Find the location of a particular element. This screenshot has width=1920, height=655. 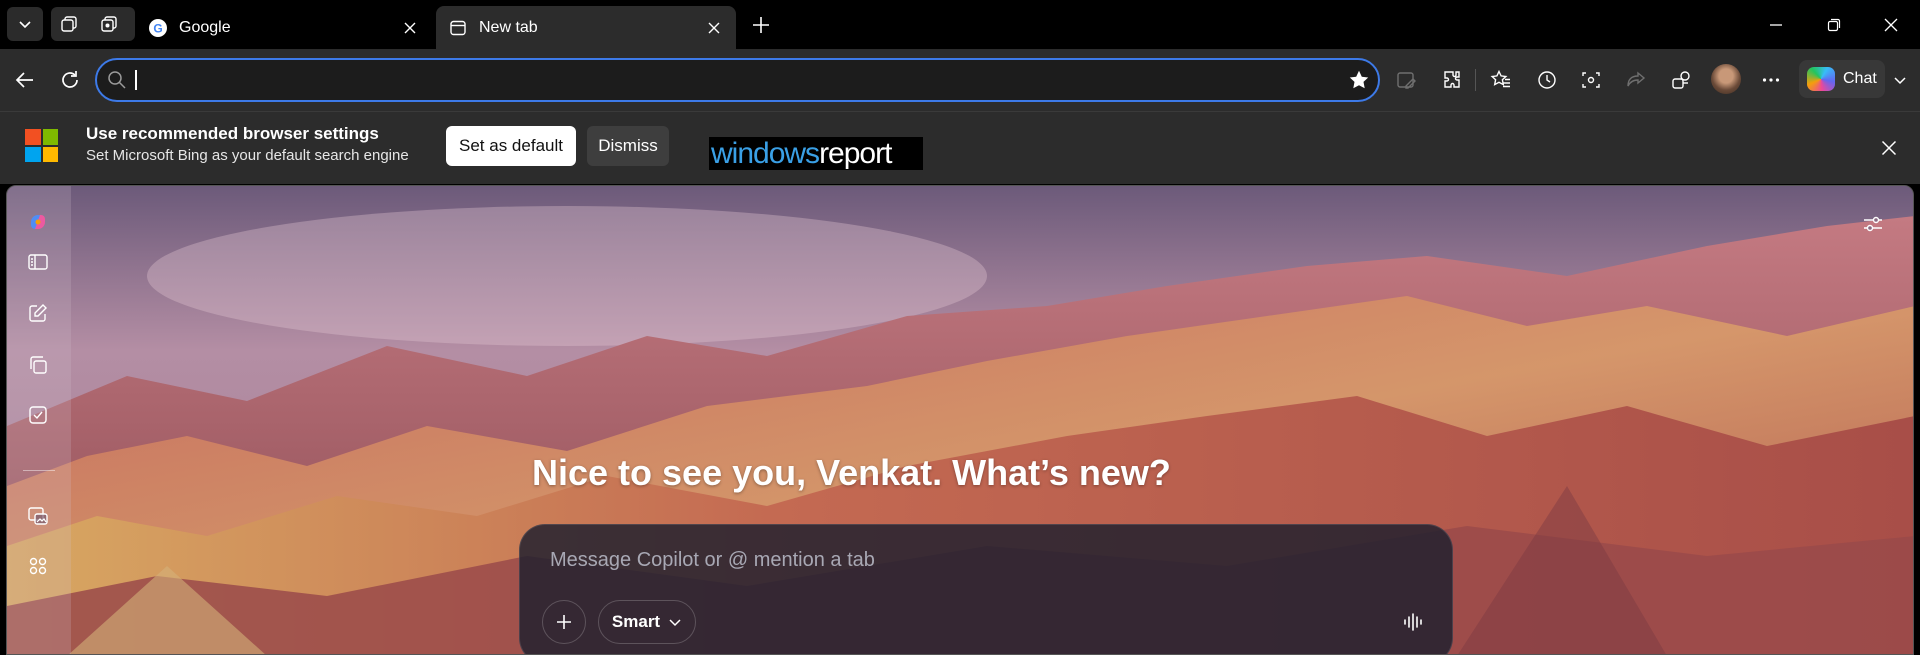

read-aloud-icon is located at coordinates (1406, 80).